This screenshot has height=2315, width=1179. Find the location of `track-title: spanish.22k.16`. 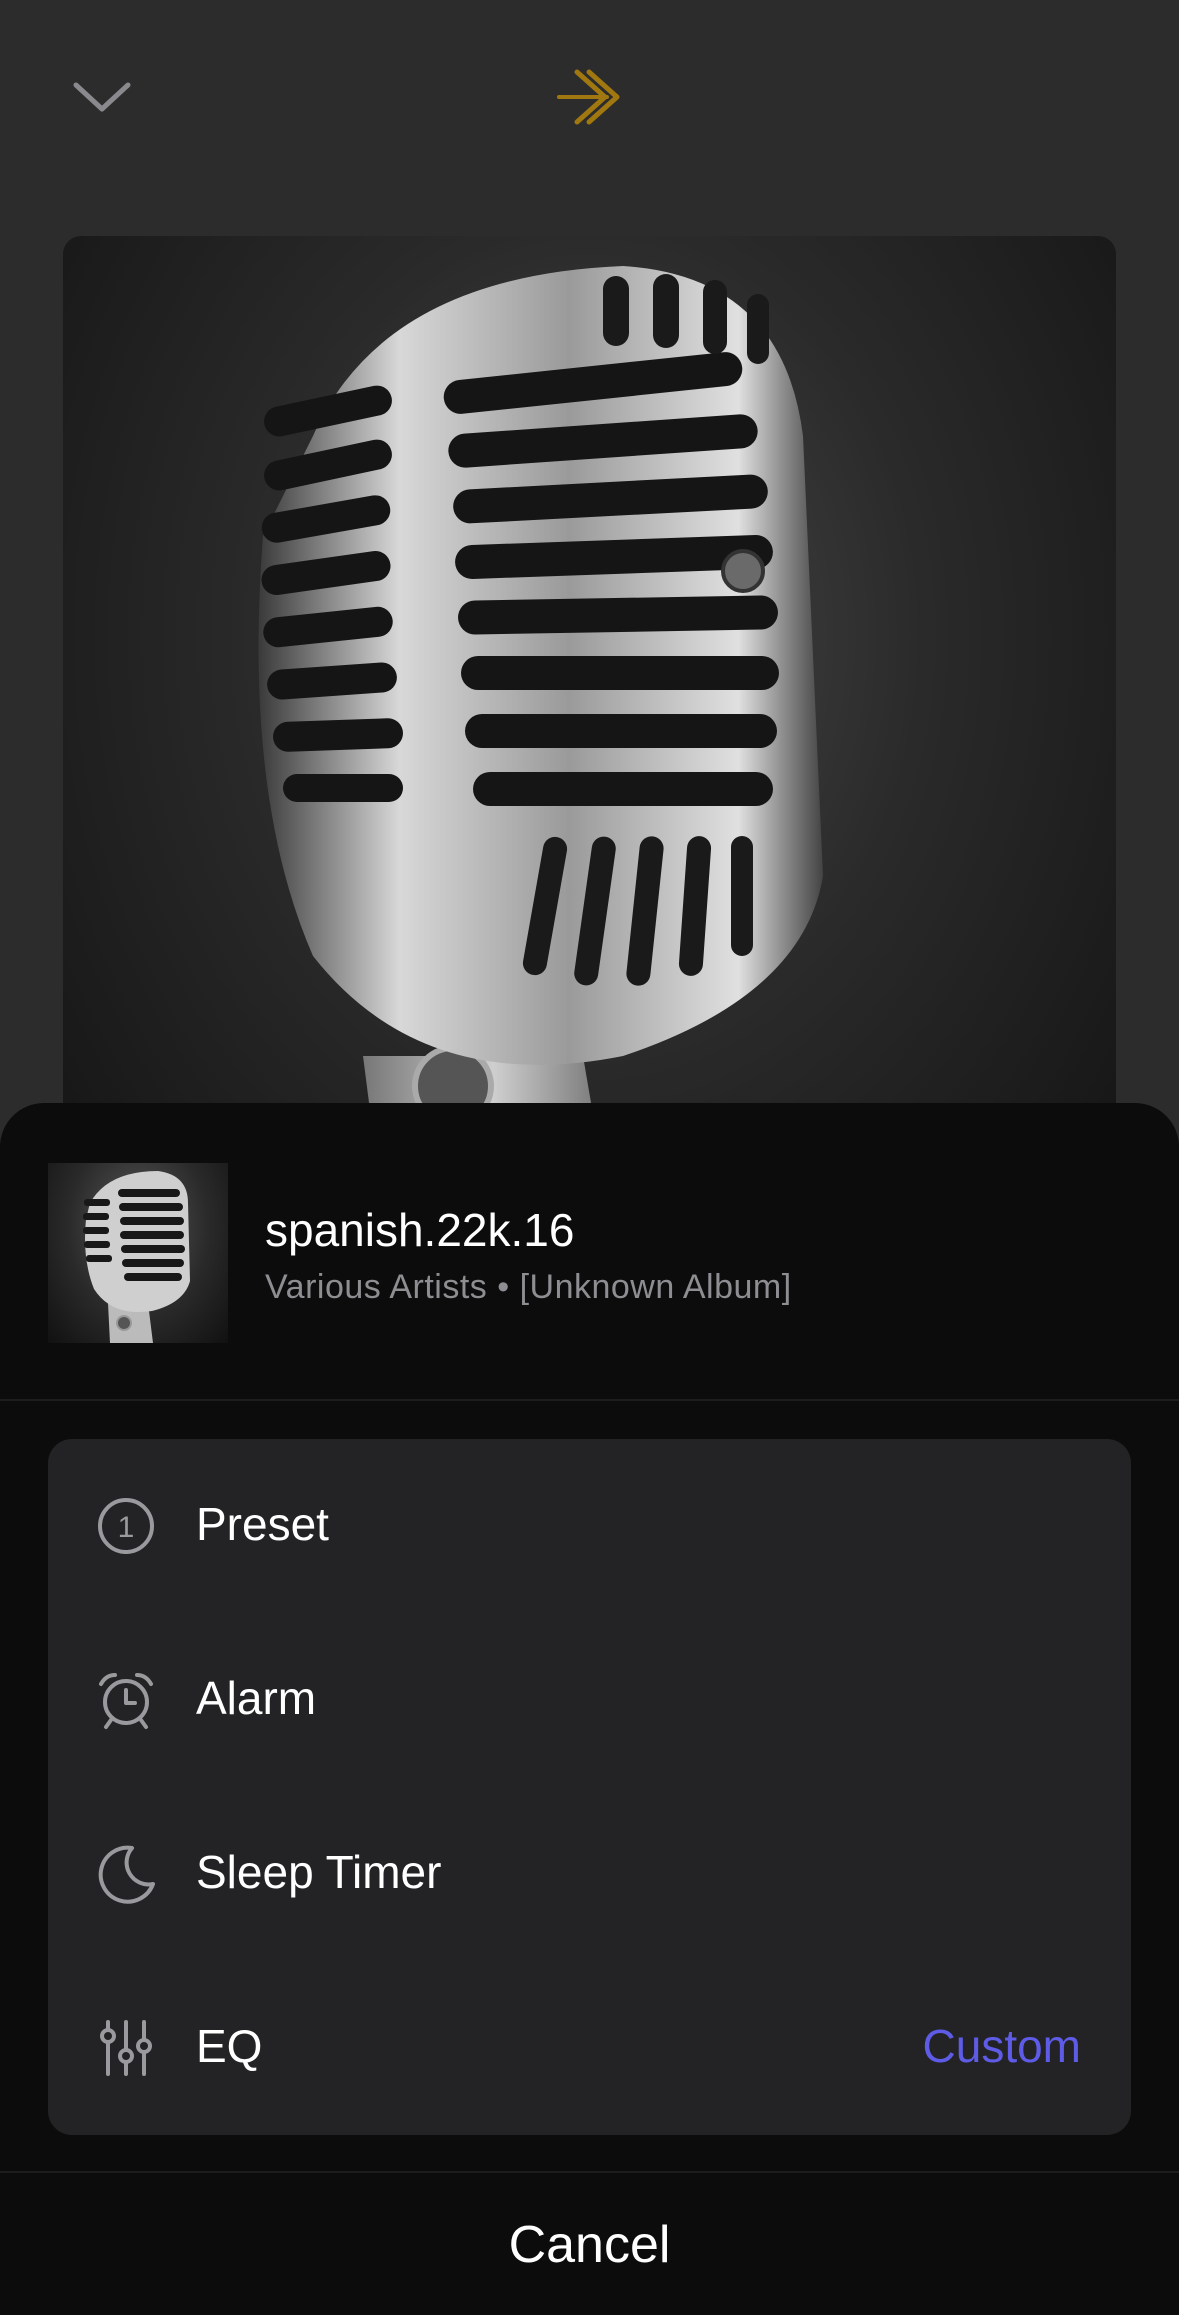

track-title: spanish.22k.16 is located at coordinates (420, 1230).